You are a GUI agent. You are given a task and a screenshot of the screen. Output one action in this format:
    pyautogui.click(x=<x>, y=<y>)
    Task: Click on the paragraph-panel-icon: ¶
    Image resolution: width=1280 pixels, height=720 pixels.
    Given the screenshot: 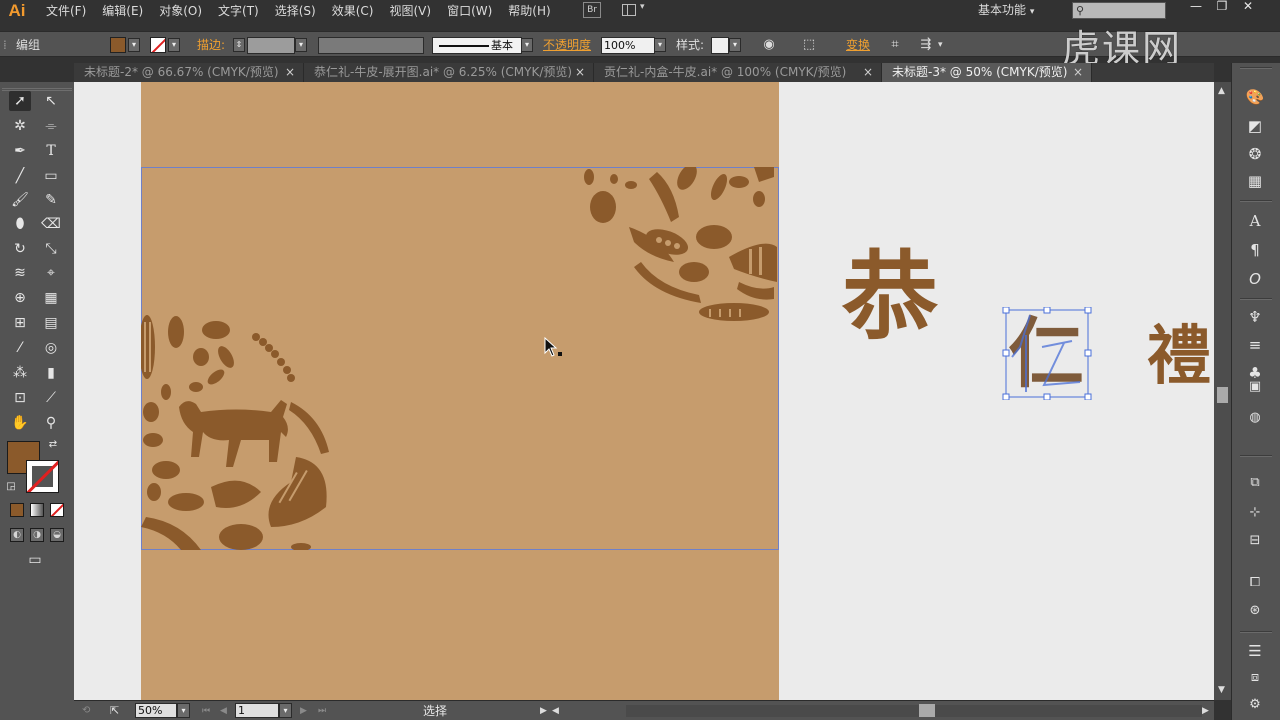 What is the action you would take?
    pyautogui.click(x=1255, y=250)
    